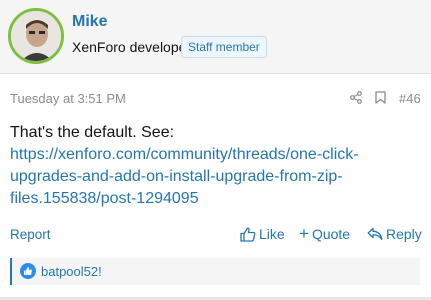  I want to click on like-reaction-icon, so click(28, 273).